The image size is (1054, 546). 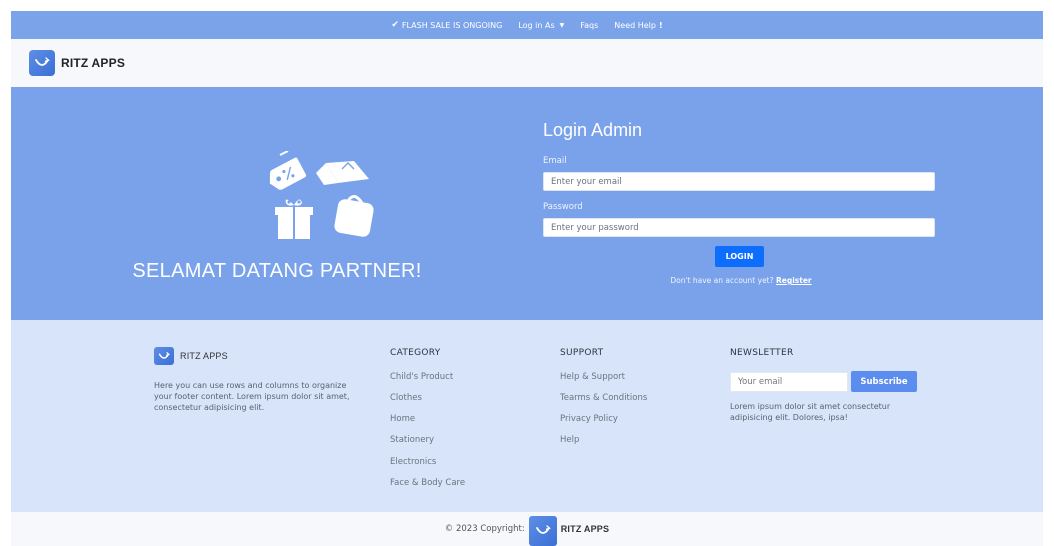 I want to click on newsletter-email-input: Your email, so click(x=789, y=382).